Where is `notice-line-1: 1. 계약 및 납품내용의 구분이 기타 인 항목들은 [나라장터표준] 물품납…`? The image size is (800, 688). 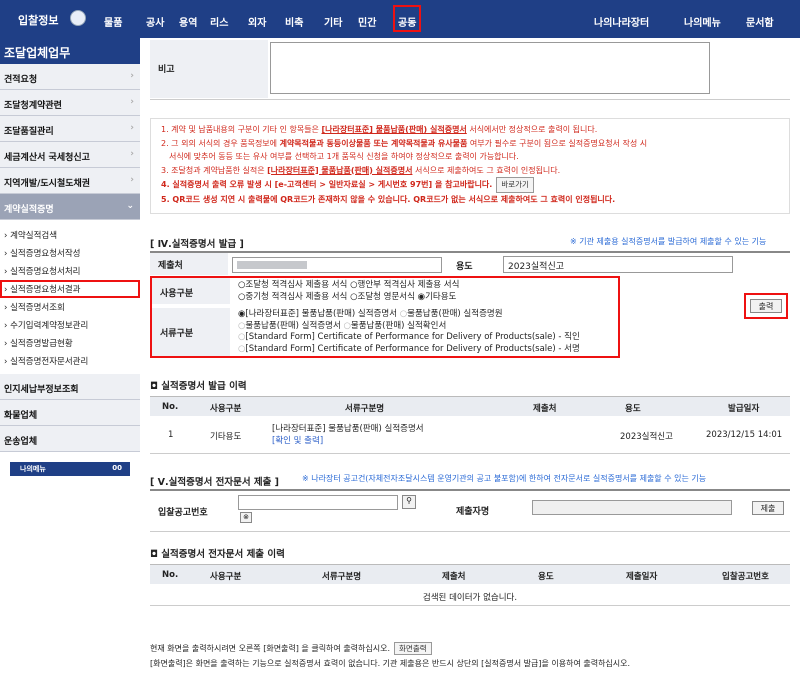 notice-line-1: 1. 계약 및 납품내용의 구분이 기타 인 항목들은 [나라장터표준] 물품납… is located at coordinates (379, 129).